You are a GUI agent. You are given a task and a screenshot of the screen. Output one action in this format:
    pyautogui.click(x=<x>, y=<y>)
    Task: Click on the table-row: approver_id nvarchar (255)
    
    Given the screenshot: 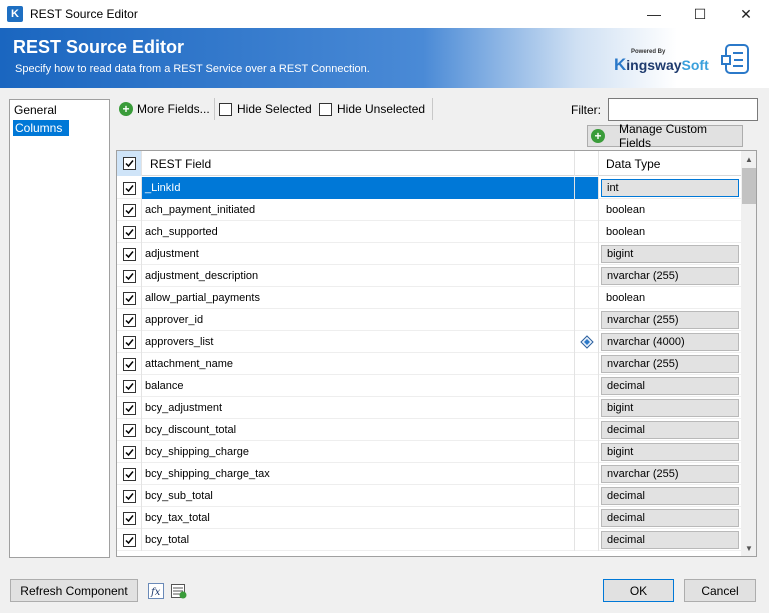 What is the action you would take?
    pyautogui.click(x=429, y=320)
    